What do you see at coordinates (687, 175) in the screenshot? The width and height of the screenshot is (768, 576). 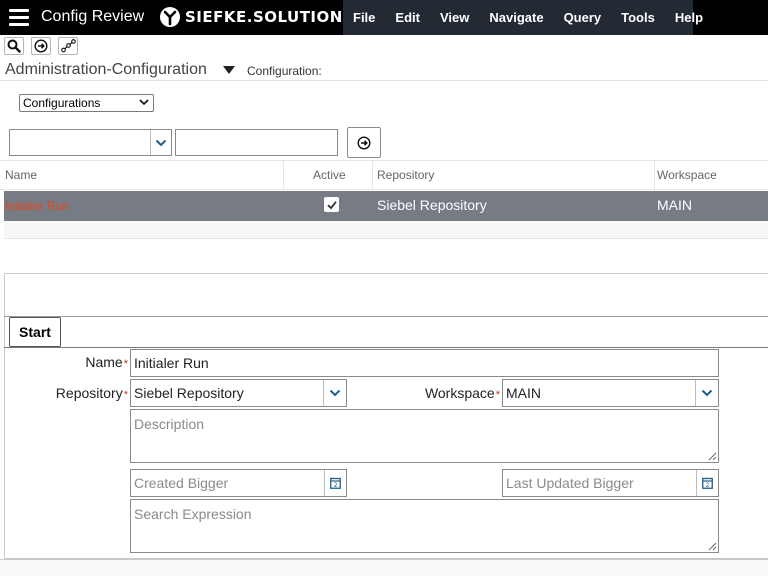 I see `column-header-workspace: Workspace` at bounding box center [687, 175].